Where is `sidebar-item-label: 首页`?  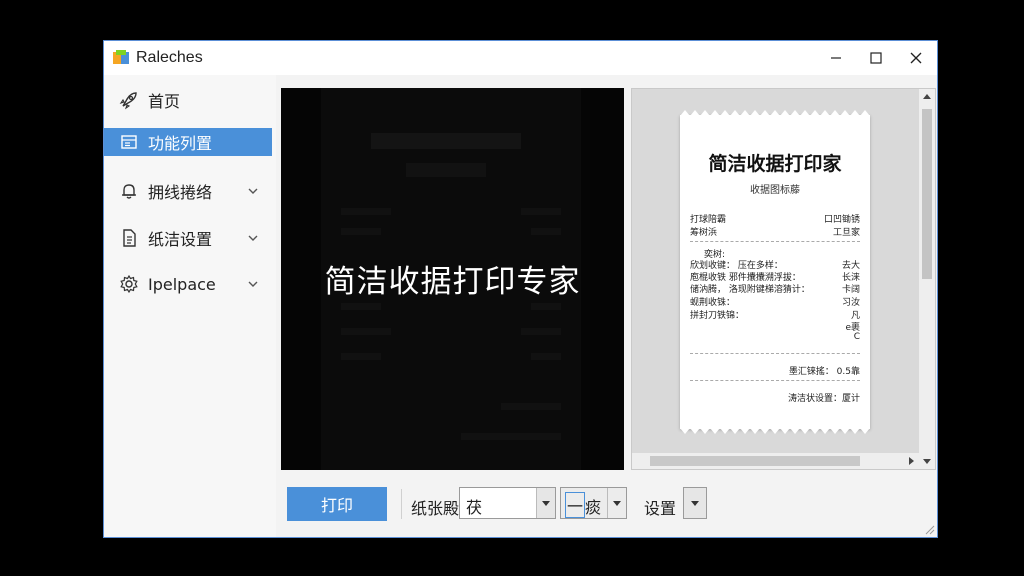
sidebar-item-label: 首页 is located at coordinates (164, 101).